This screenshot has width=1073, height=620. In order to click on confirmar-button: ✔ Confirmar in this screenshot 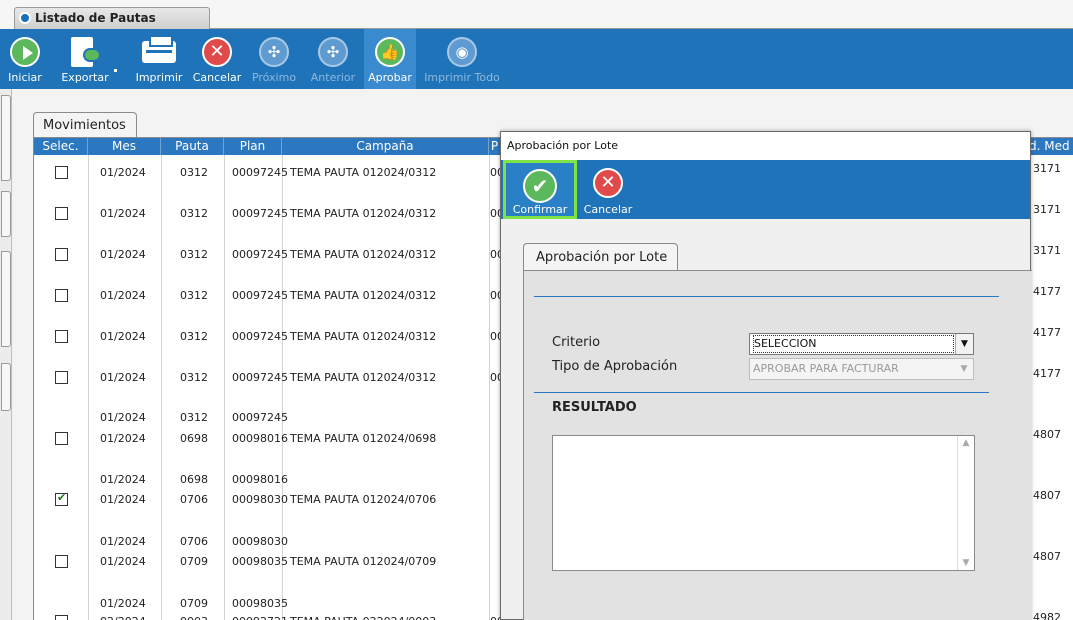, I will do `click(540, 189)`.